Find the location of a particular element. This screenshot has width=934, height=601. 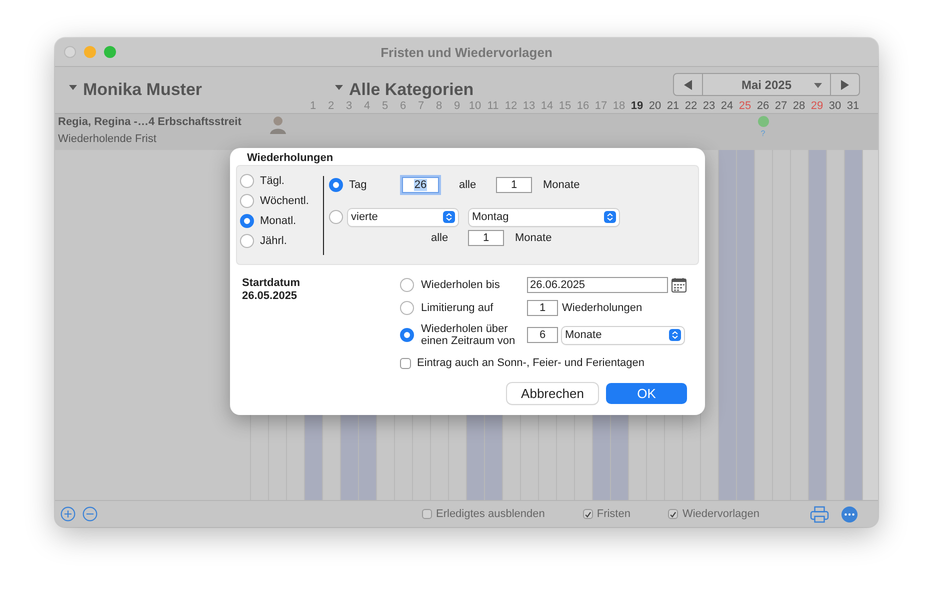

day-number: 18 is located at coordinates (619, 106).